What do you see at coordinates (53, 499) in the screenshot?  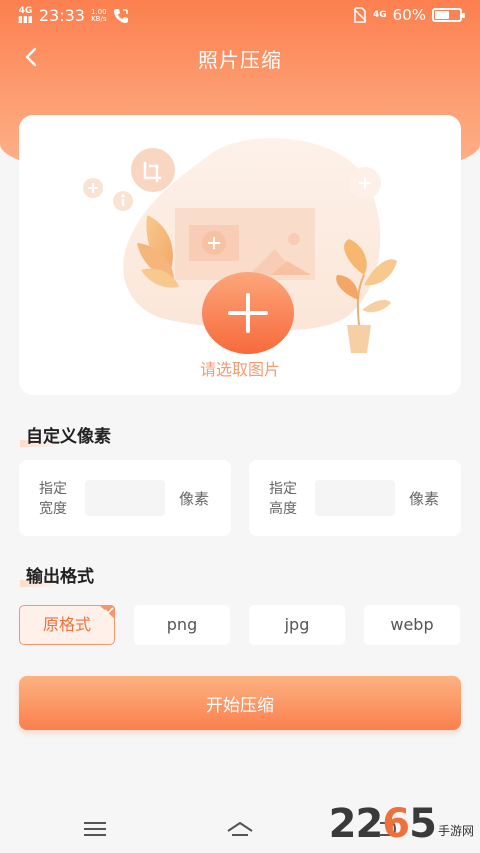 I see `width-label: 指定宽度` at bounding box center [53, 499].